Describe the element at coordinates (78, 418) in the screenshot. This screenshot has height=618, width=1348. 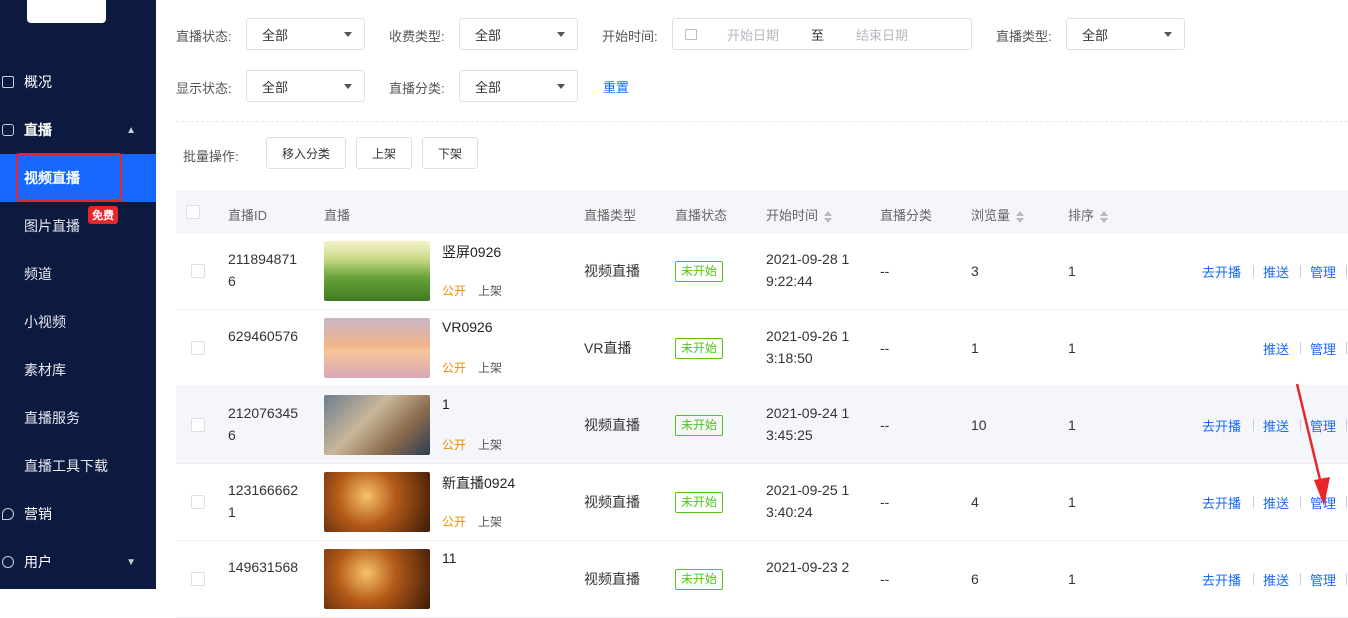
I see `sidebar-item-live-service: 直播服务` at that location.